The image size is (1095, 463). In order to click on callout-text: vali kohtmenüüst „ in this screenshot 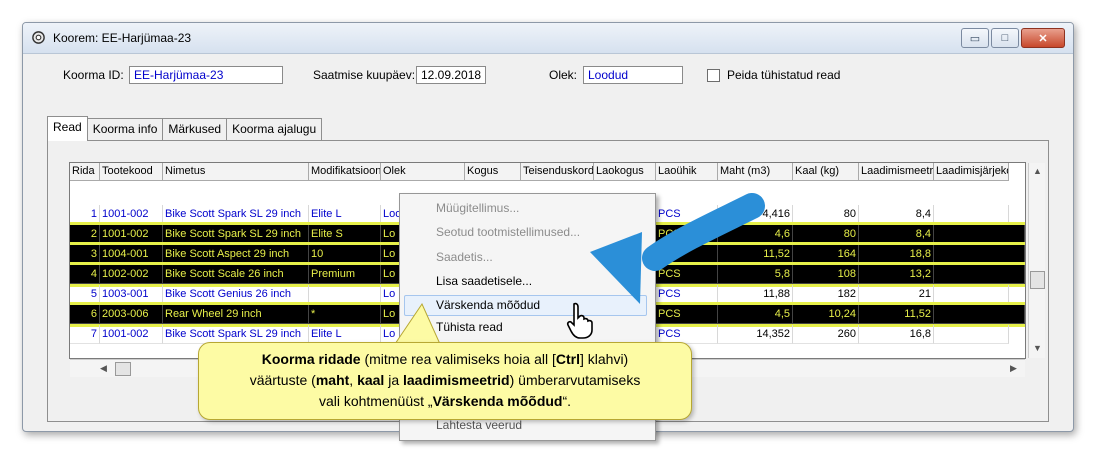, I will do `click(375, 401)`.